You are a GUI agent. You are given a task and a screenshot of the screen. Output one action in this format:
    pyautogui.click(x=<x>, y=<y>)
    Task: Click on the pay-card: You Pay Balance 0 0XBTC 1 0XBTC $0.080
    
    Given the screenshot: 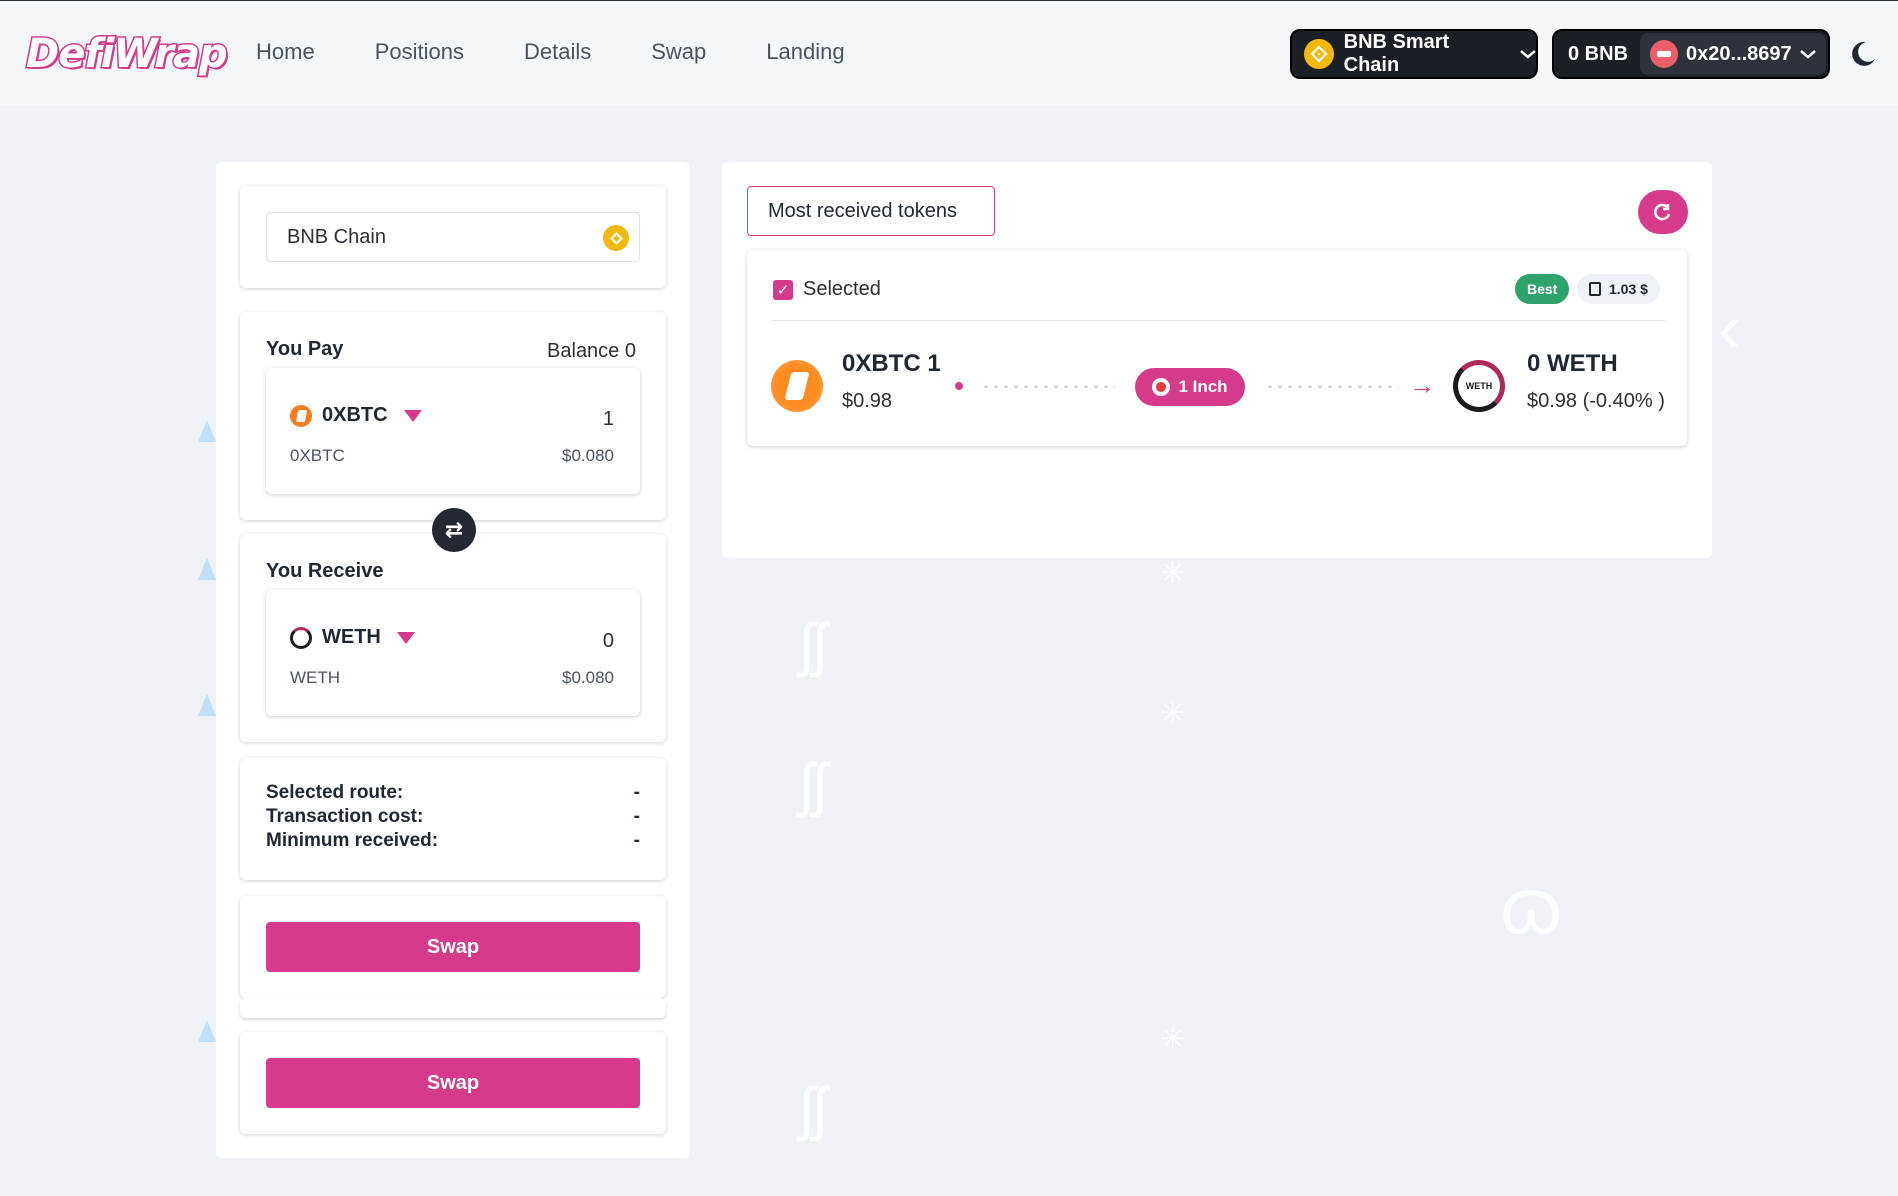 What is the action you would take?
    pyautogui.click(x=453, y=416)
    